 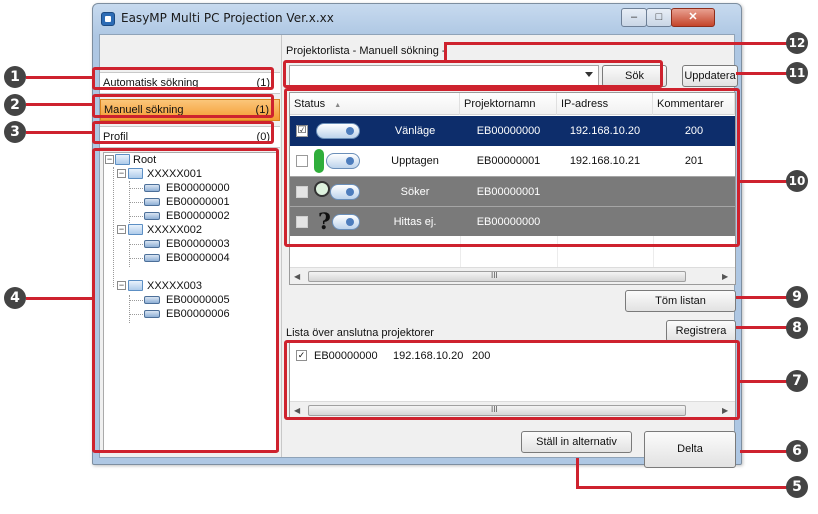 What do you see at coordinates (725, 276) in the screenshot?
I see `scroll-right-icon: ▶` at bounding box center [725, 276].